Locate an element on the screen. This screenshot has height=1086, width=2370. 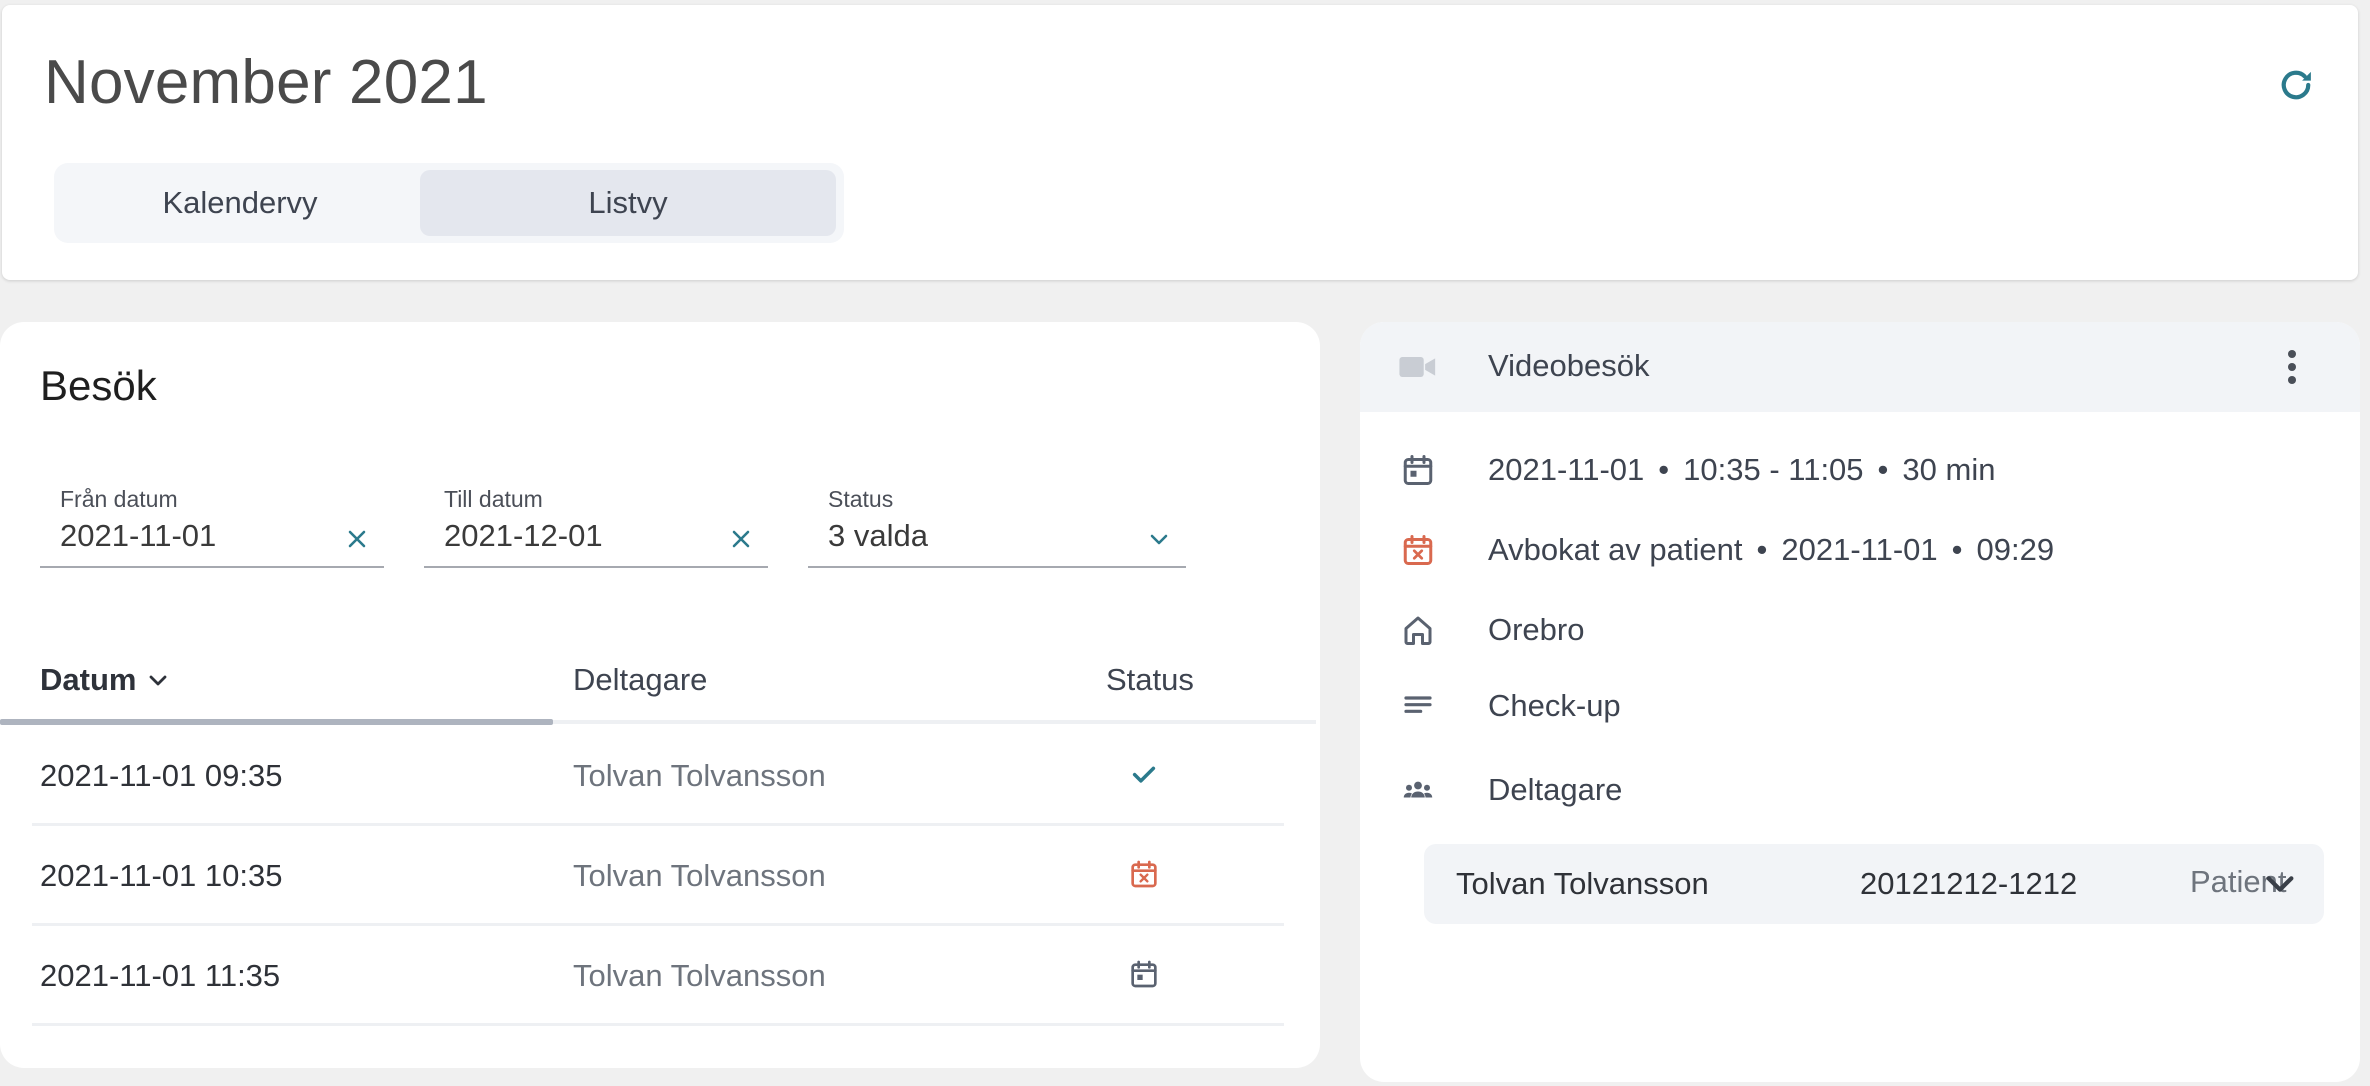
to-date-field: Till datum 2021-12-01 is located at coordinates (596, 525).